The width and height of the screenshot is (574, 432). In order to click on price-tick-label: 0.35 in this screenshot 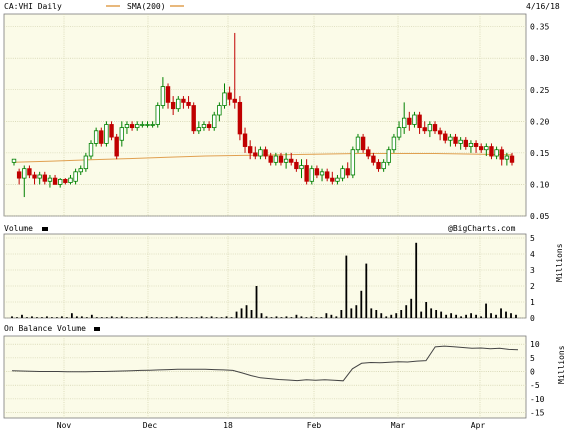, I will do `click(539, 27)`.